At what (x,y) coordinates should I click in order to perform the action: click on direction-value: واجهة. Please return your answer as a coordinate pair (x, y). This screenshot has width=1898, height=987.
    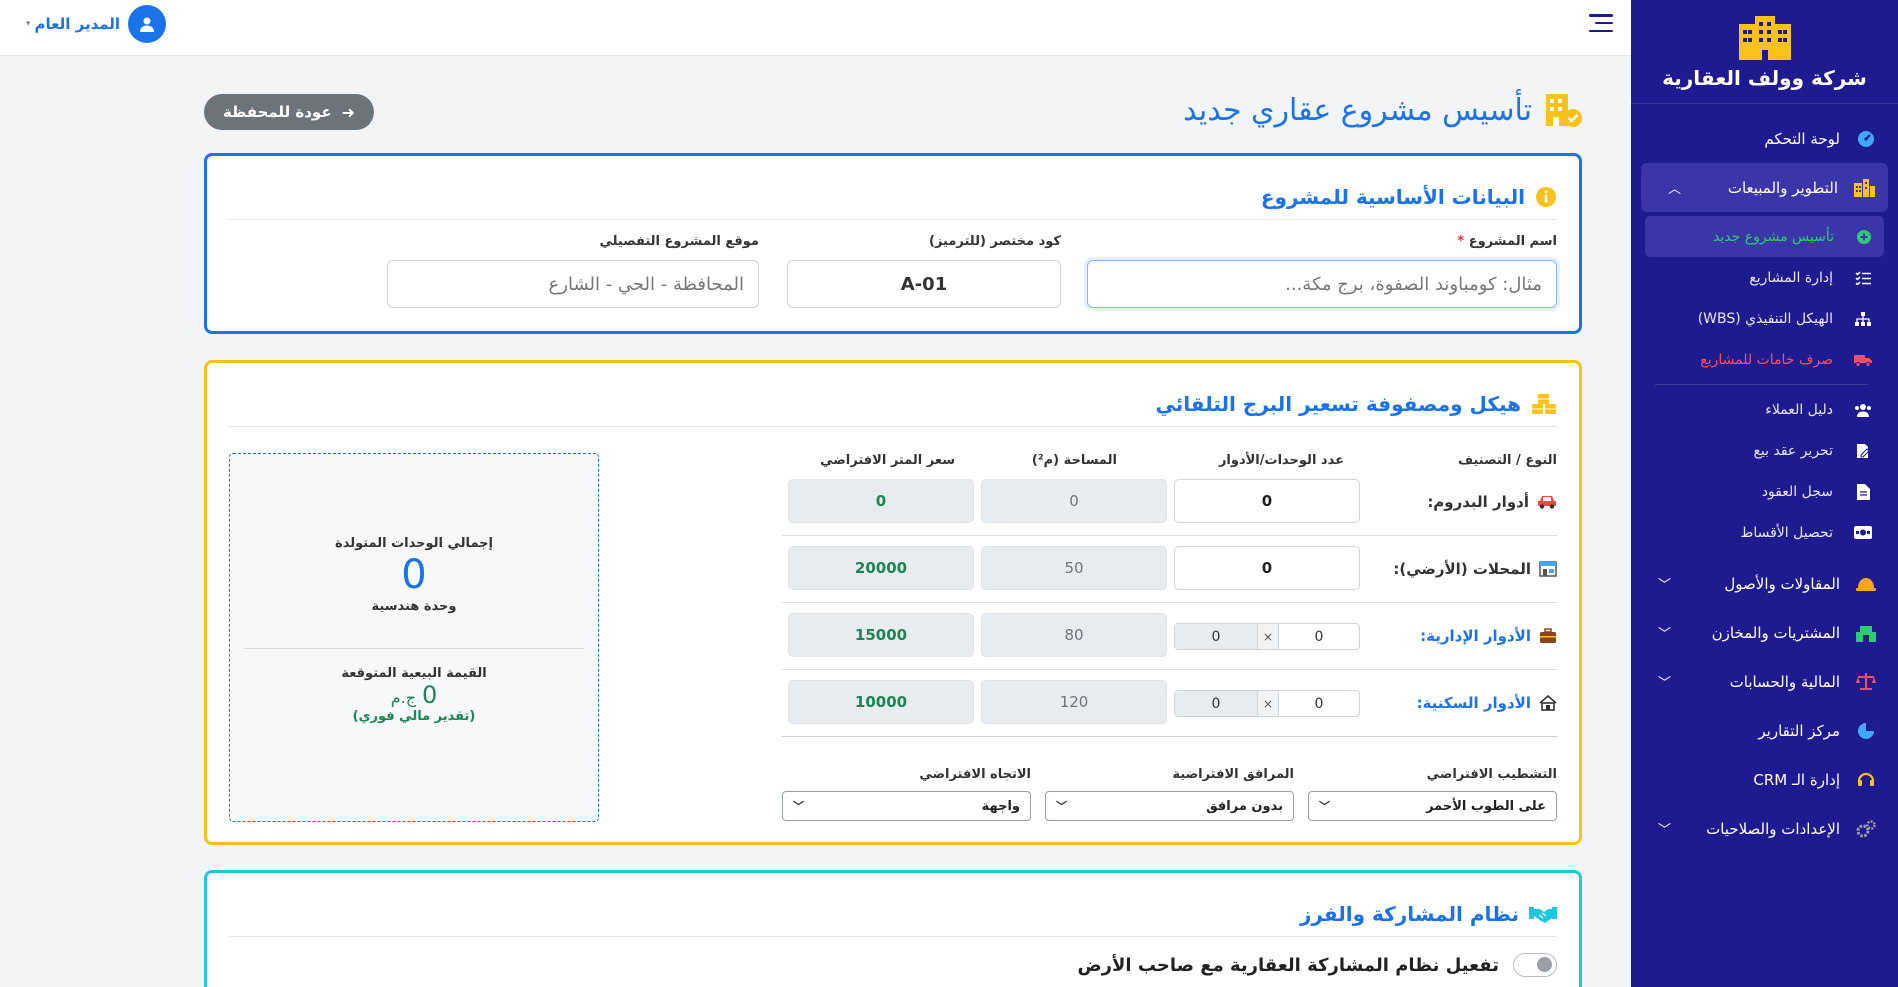
    Looking at the image, I should click on (1000, 806).